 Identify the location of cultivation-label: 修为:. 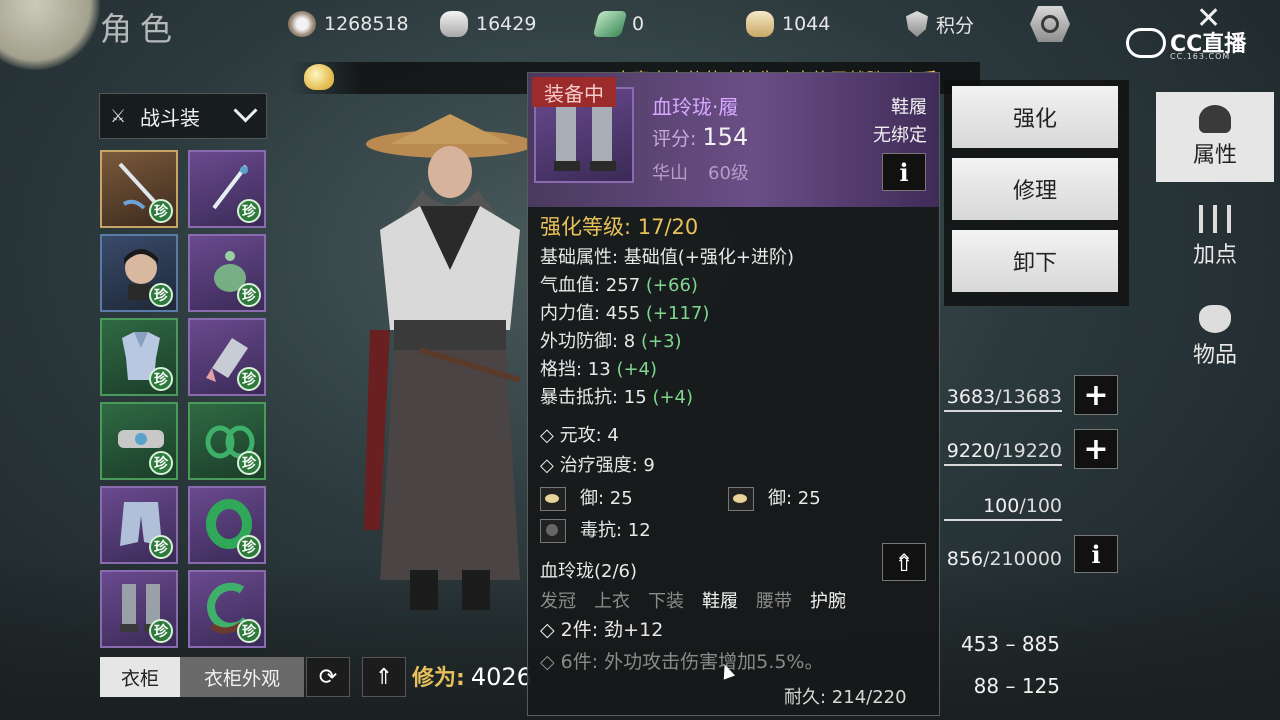
(438, 678).